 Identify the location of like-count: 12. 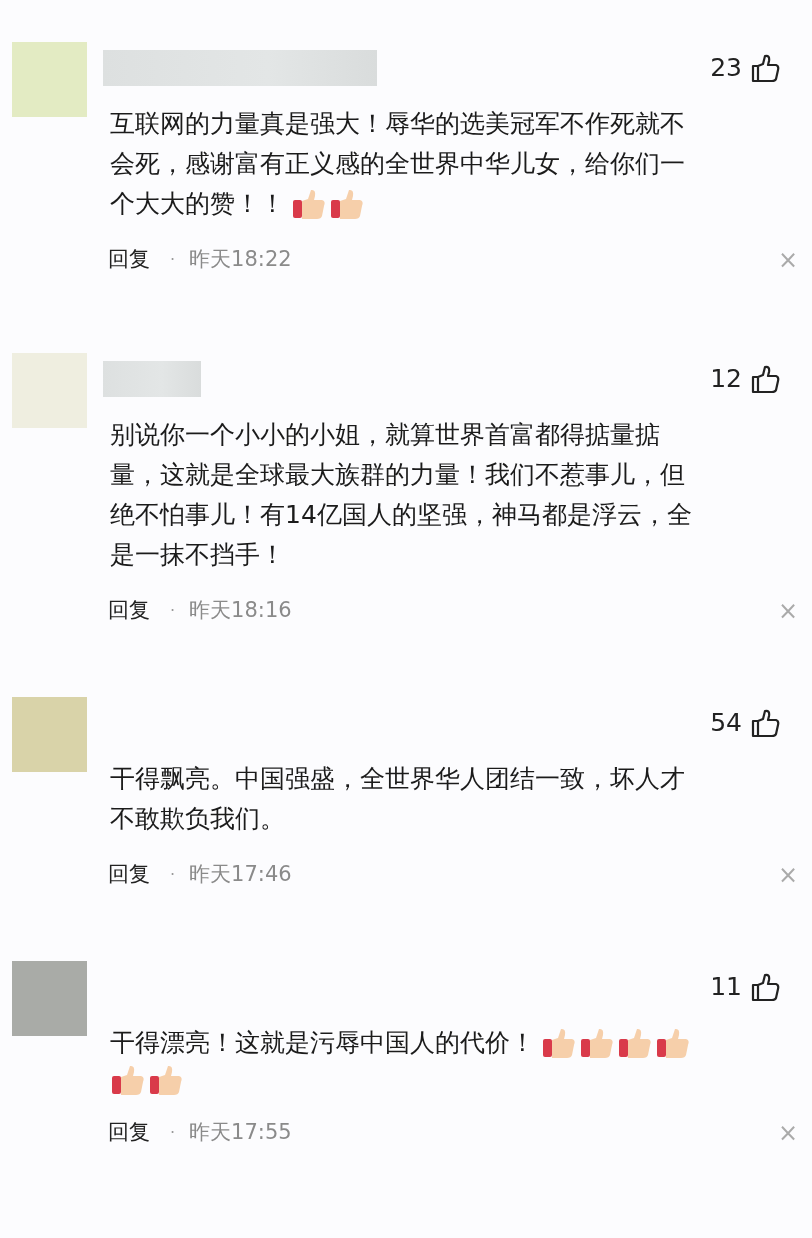
(726, 379).